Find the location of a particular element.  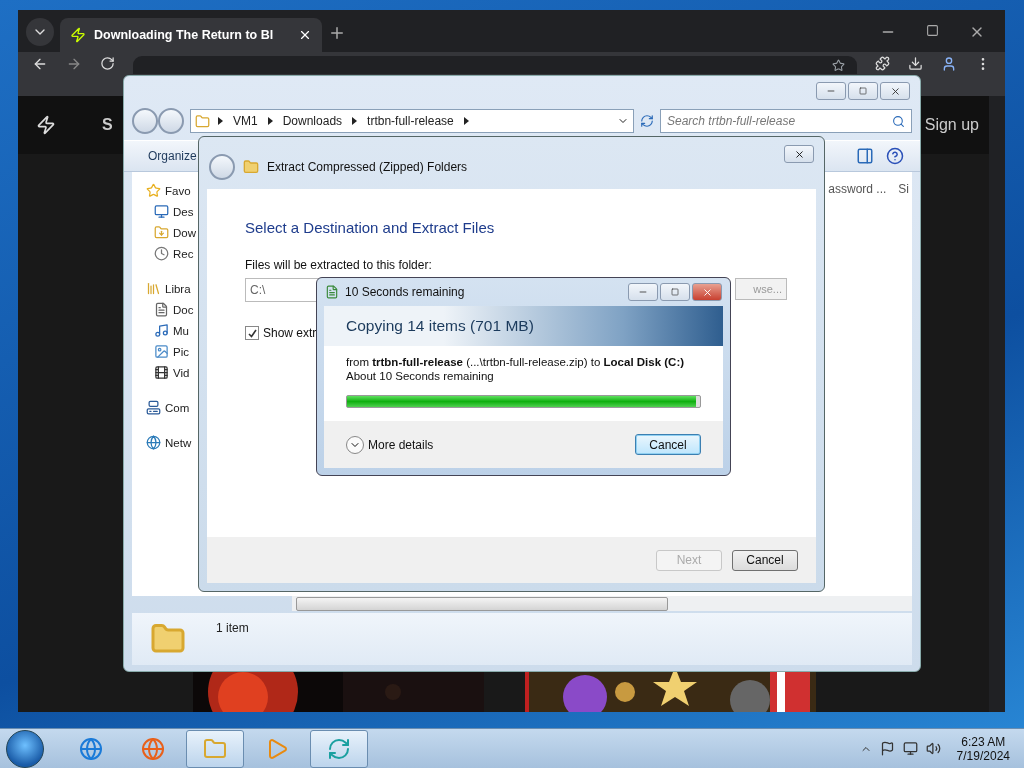

dialog-title: Extract Compressed (Zipped) Folders is located at coordinates (367, 167).